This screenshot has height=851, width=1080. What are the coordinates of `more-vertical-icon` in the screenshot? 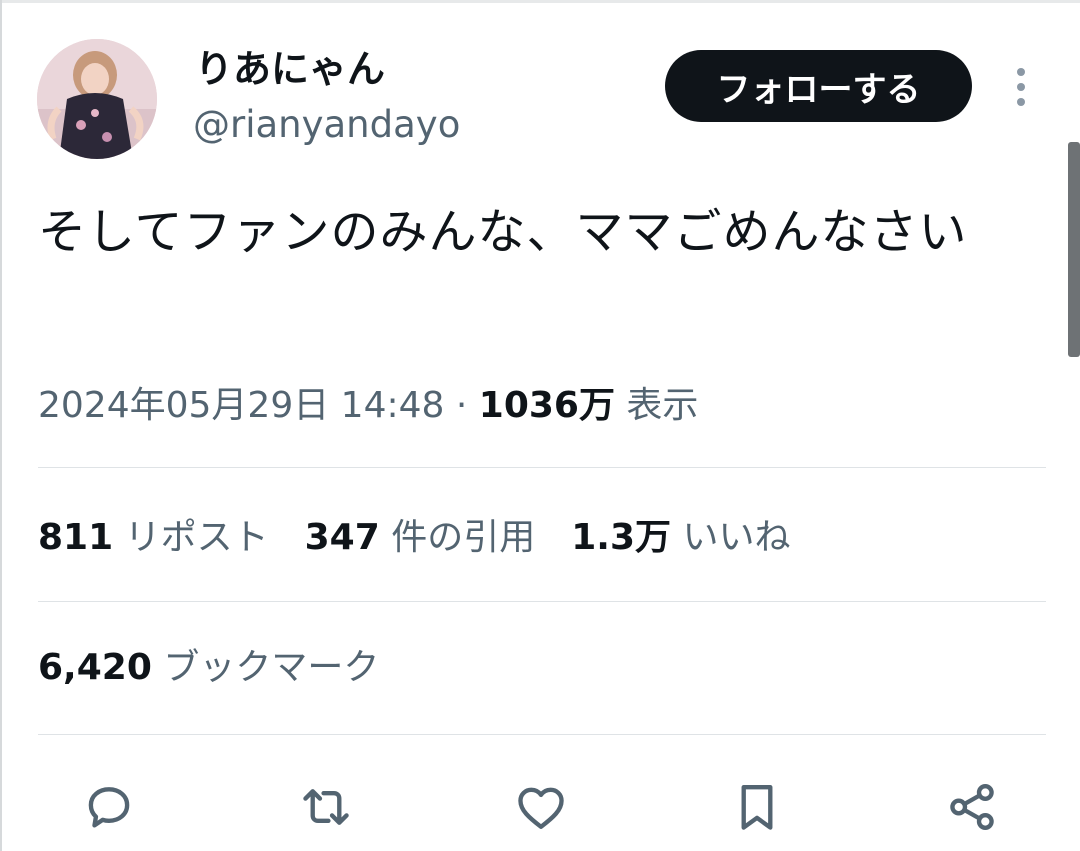 It's located at (1021, 87).